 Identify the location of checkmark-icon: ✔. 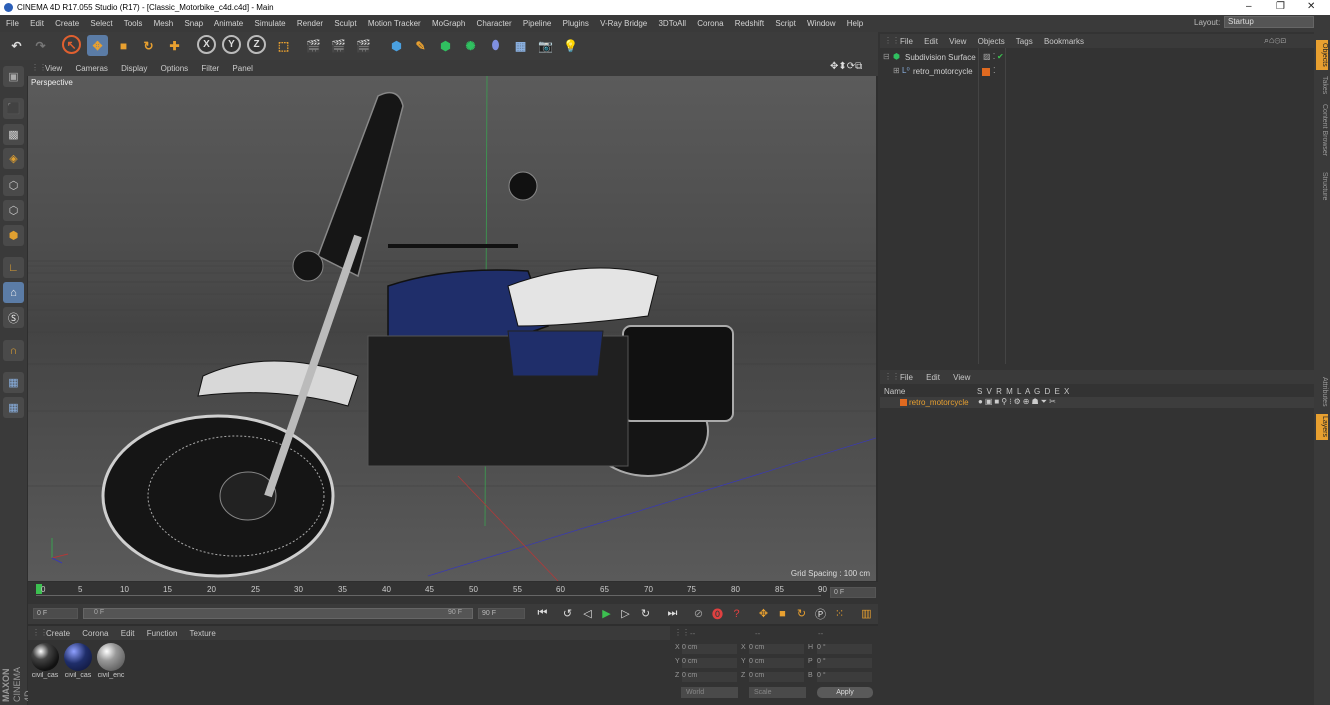
(1000, 56).